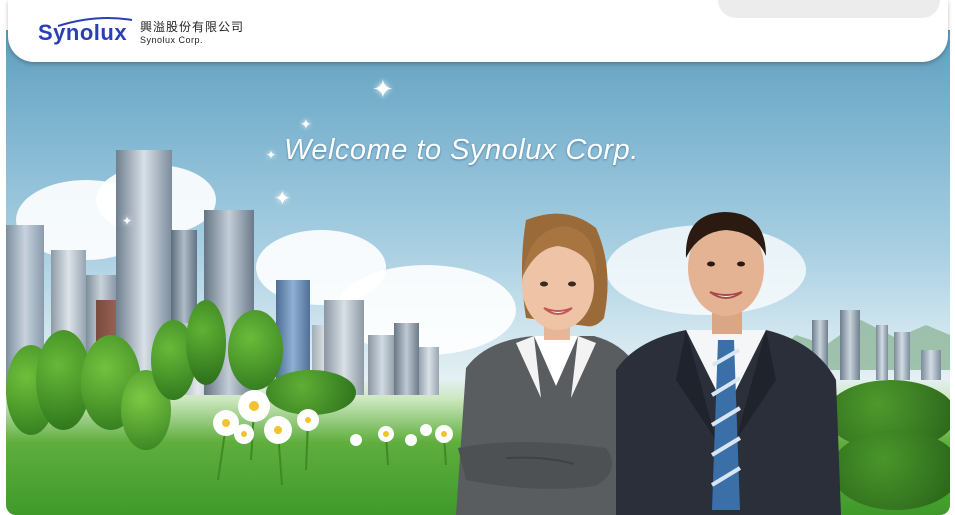 This screenshot has height=515, width=955. I want to click on company-name: 興溢股份有限公司 Synolux Corp., so click(192, 33).